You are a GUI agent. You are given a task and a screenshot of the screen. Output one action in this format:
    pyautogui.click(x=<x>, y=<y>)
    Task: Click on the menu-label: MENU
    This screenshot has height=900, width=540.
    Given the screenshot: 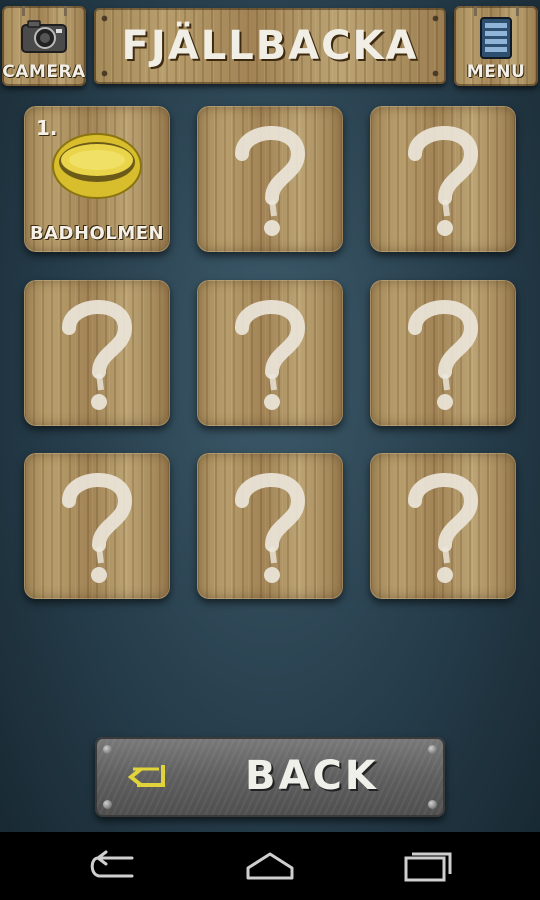 What is the action you would take?
    pyautogui.click(x=496, y=72)
    